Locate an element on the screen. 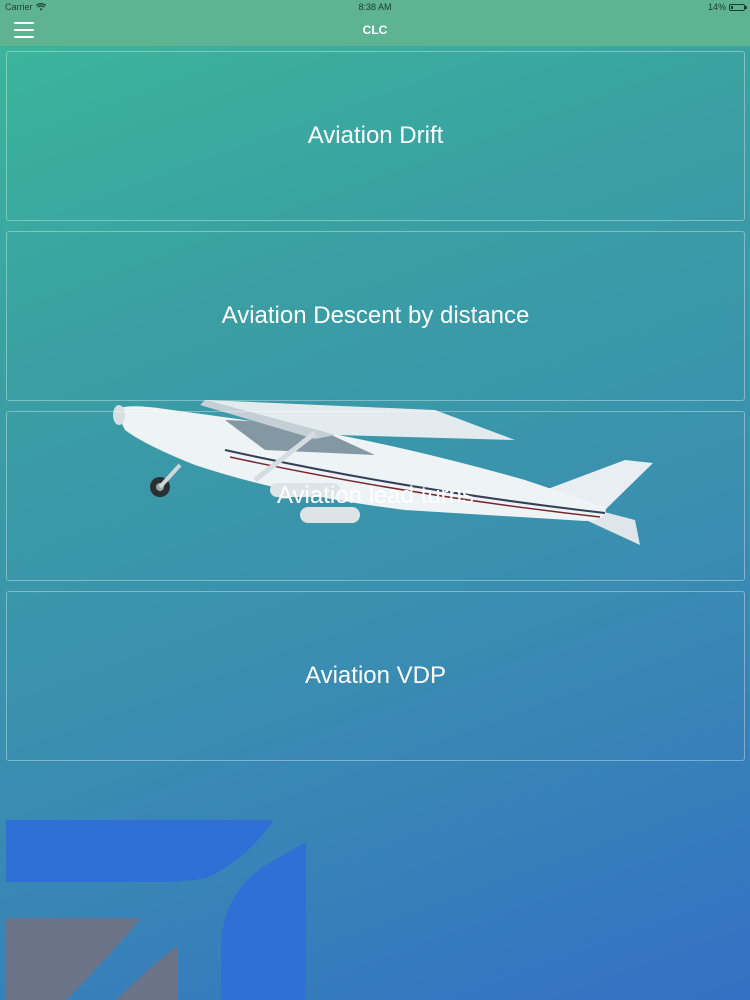 The image size is (750, 1000). menu-item-label: Aviation Descent by distance is located at coordinates (375, 315).